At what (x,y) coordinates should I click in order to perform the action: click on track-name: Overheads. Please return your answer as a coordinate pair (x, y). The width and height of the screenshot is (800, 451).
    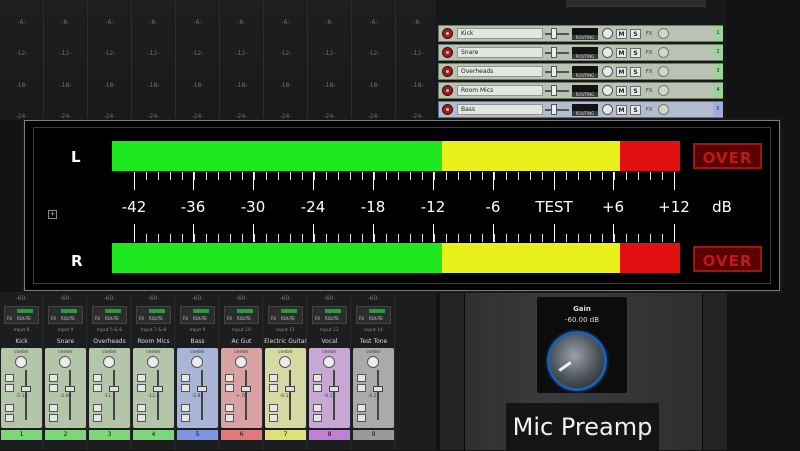
    Looking at the image, I should click on (500, 71).